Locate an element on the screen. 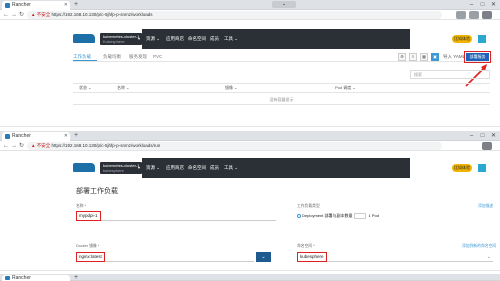 Image resolution: width=500 pixels, height=281 pixels. cluster-project-switcher: kubernetes-cluster-1 Kubesphere ▾ is located at coordinates (121, 39).